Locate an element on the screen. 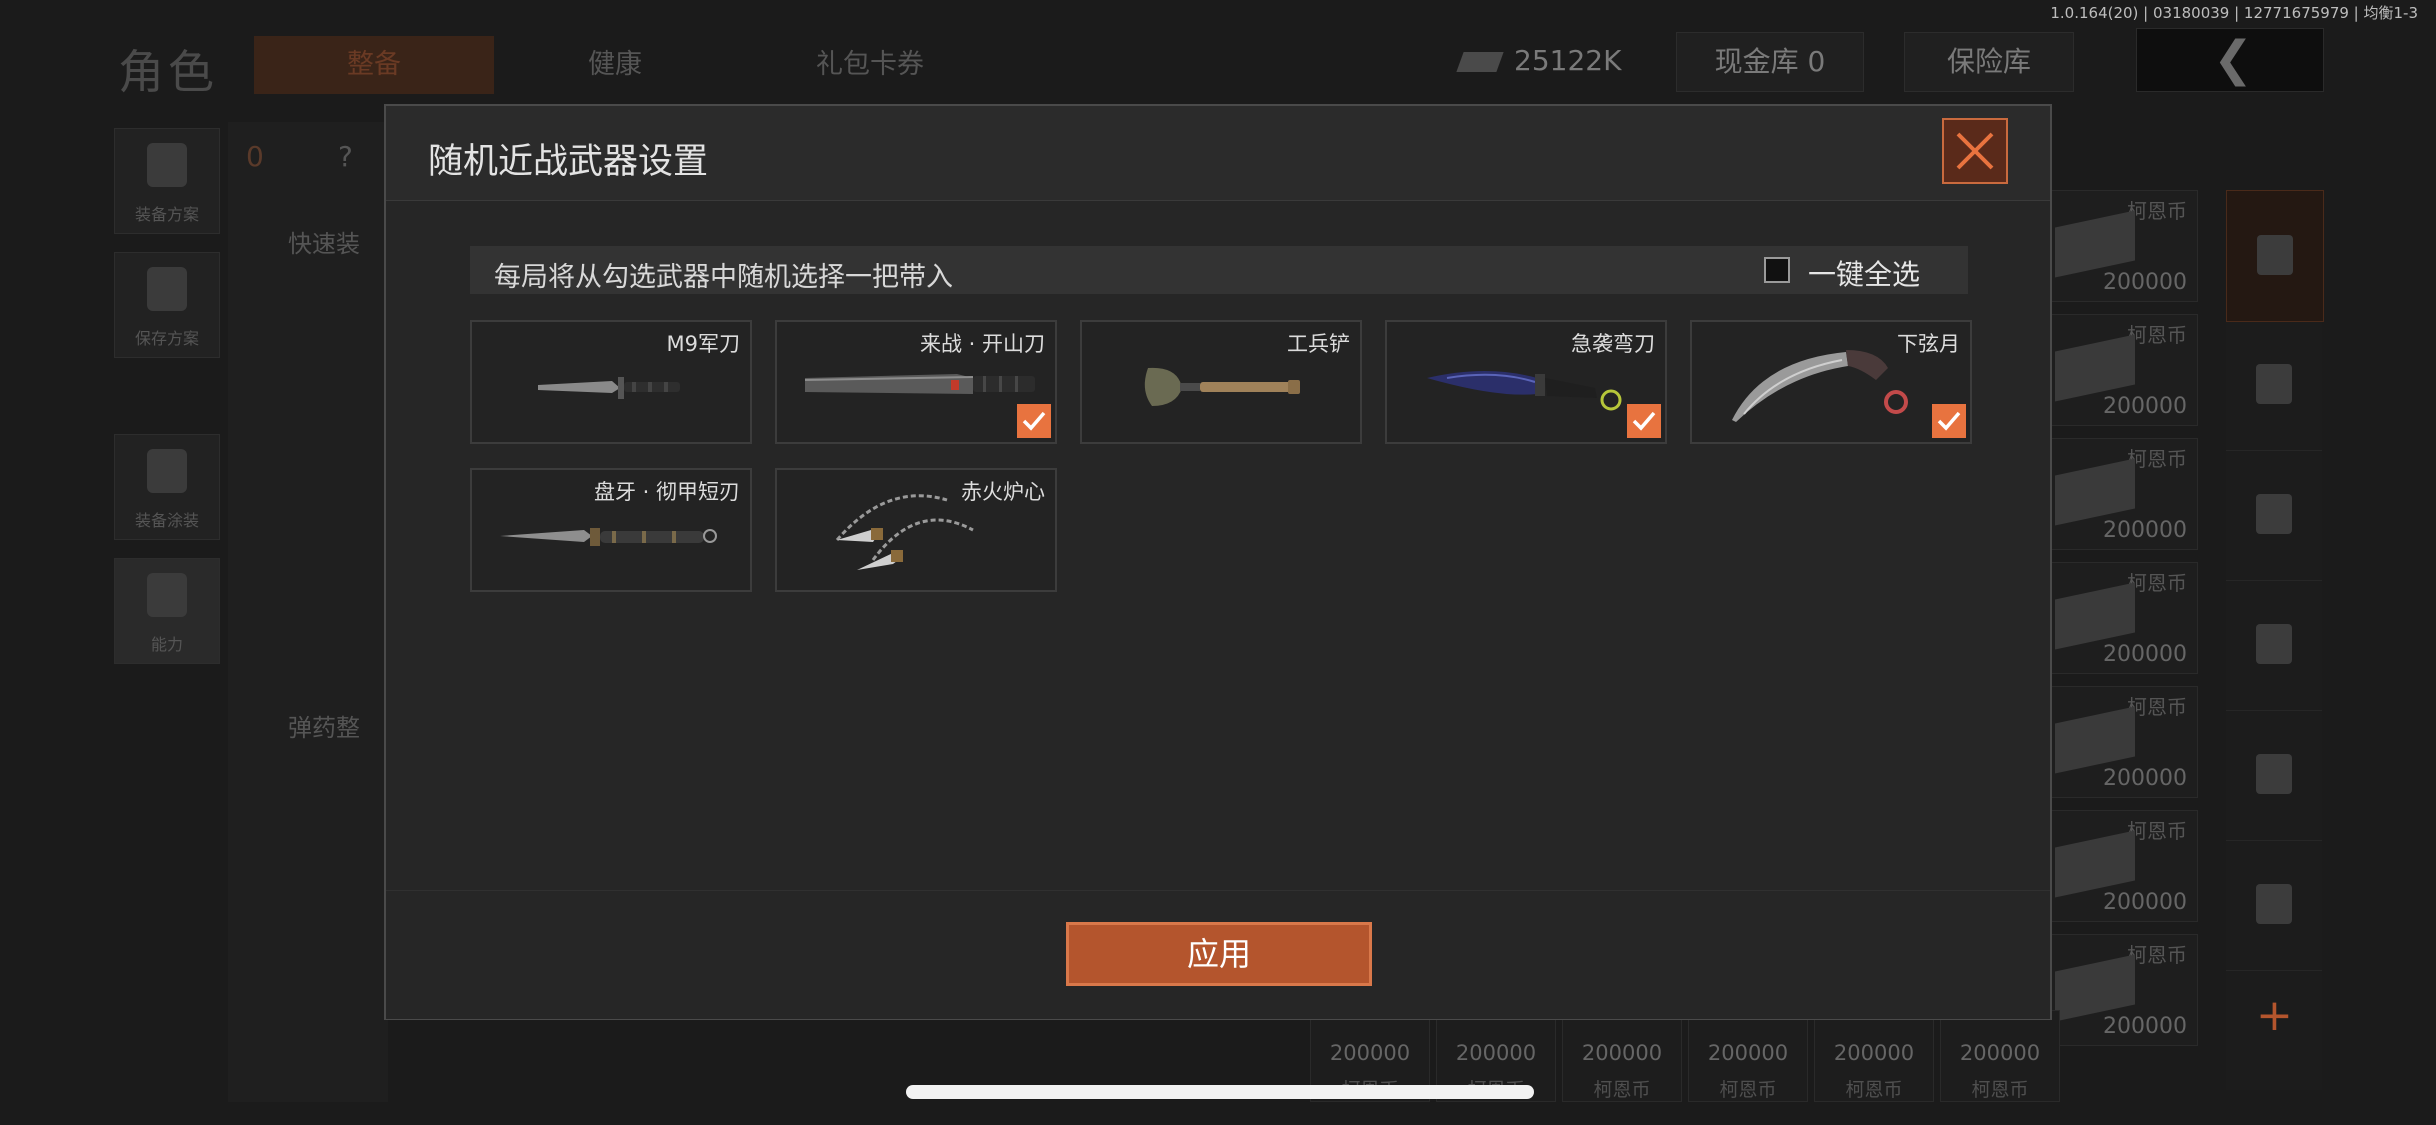 This screenshot has width=2436, height=1125. download-icon is located at coordinates (167, 289).